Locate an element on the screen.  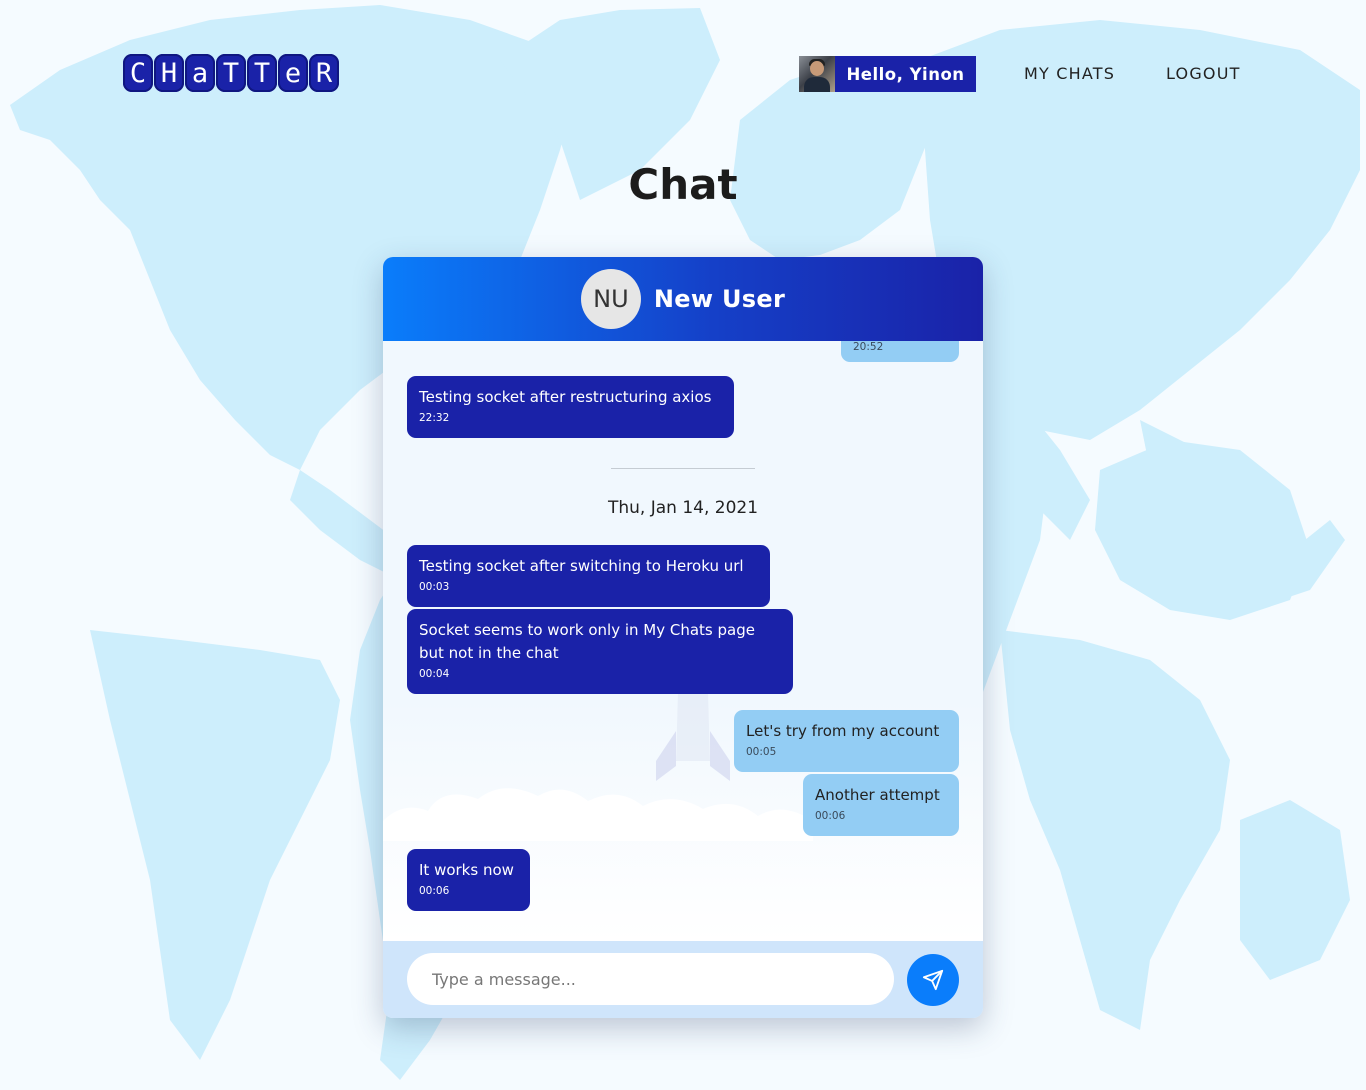
chat-header: NU New User is located at coordinates (683, 299).